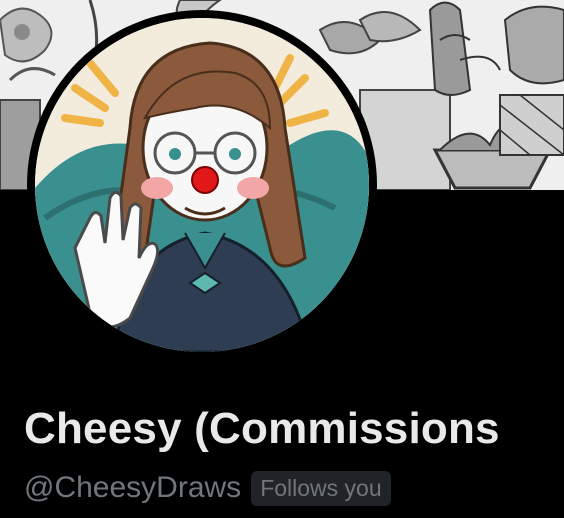 This screenshot has height=518, width=564. Describe the element at coordinates (321, 488) in the screenshot. I see `follows-you-badge: Follows you` at that location.